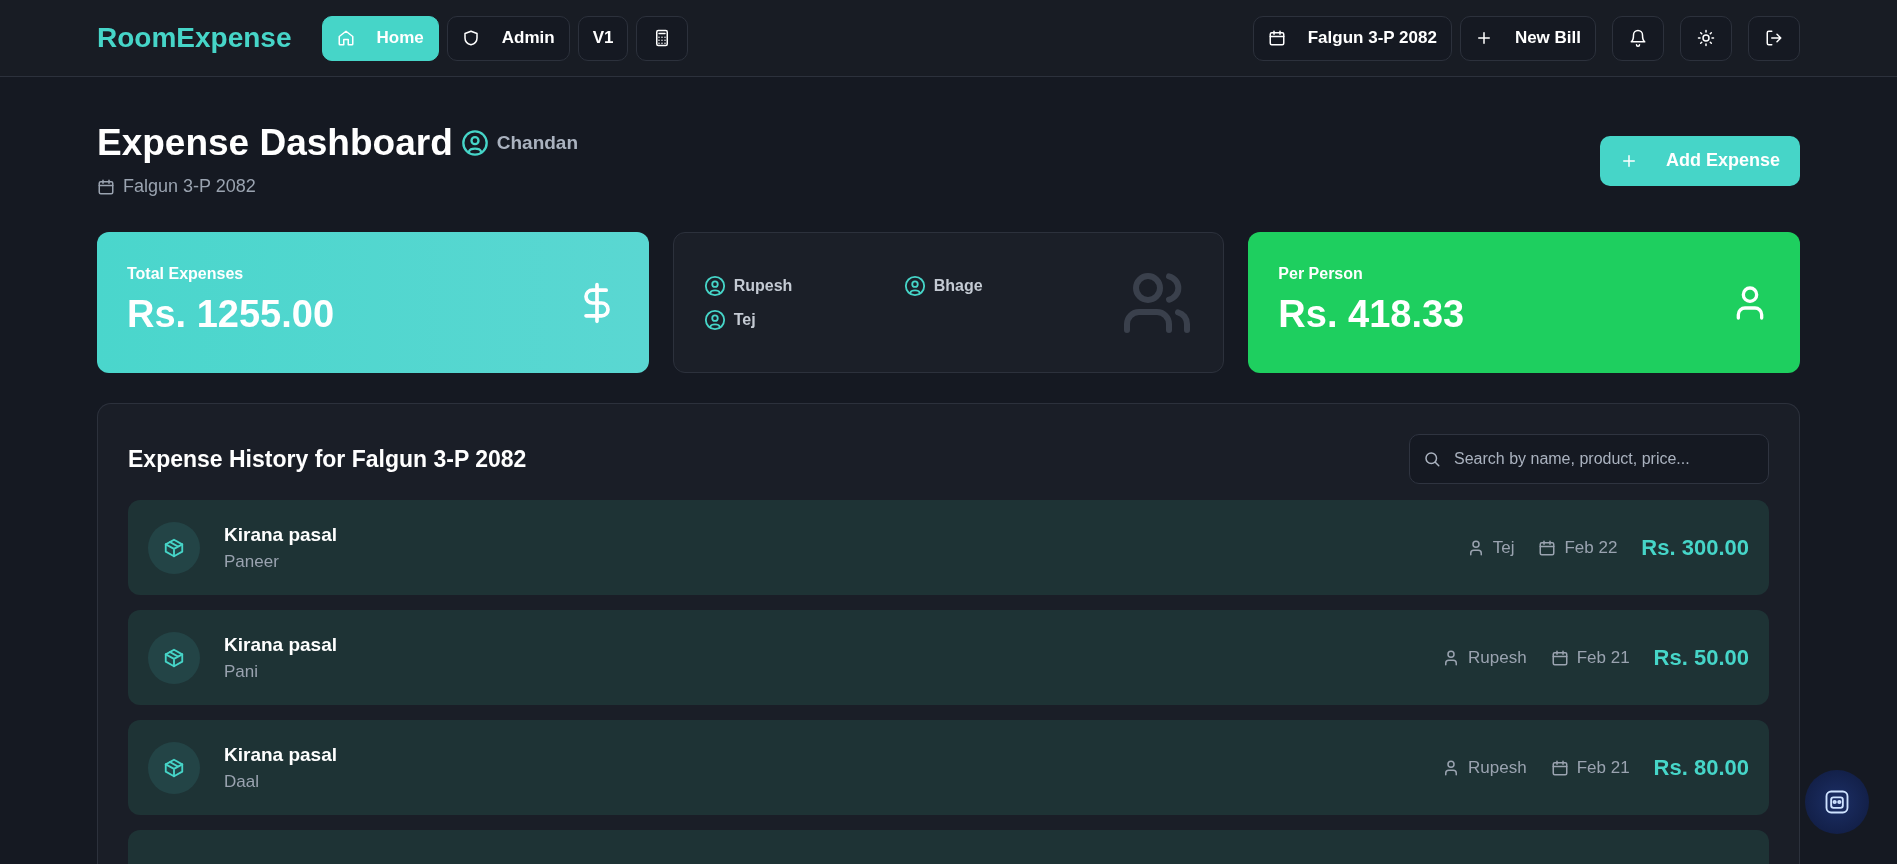  What do you see at coordinates (275, 143) in the screenshot?
I see `page-title: Expense Dashboard` at bounding box center [275, 143].